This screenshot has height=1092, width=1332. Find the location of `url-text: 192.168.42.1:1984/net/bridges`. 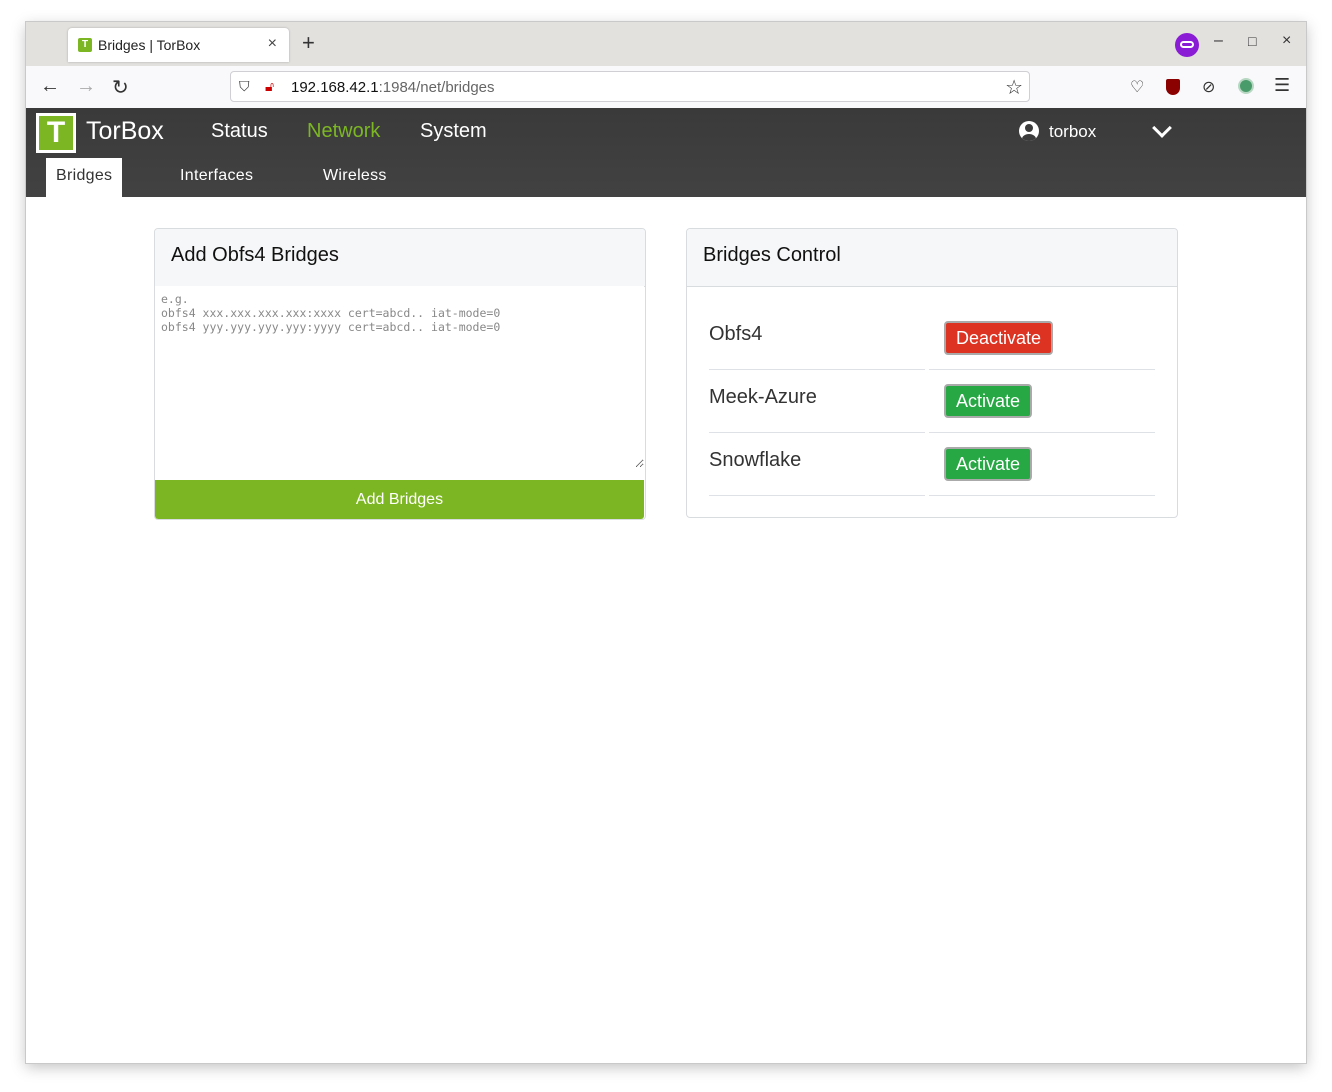

url-text: 192.168.42.1:1984/net/bridges is located at coordinates (393, 87).